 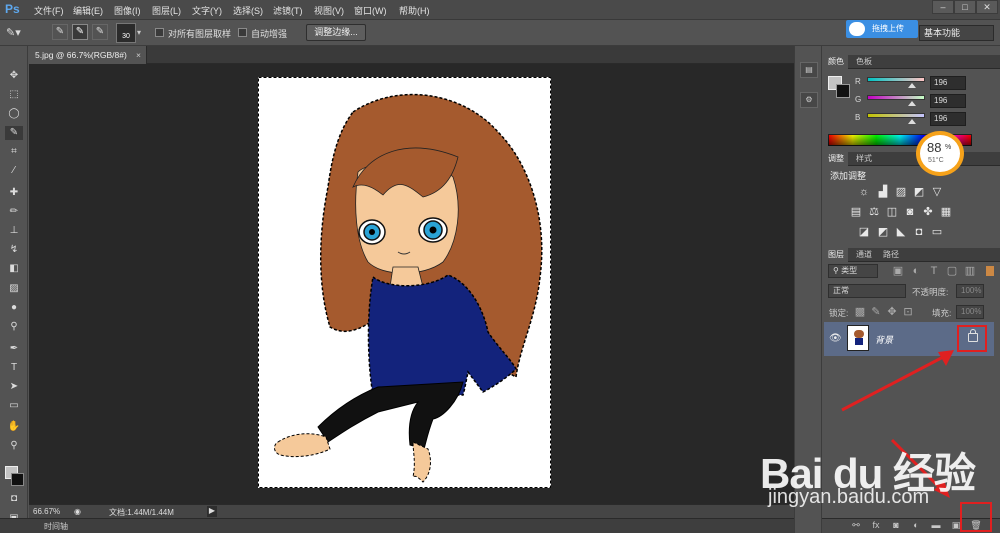 What do you see at coordinates (242, 32) in the screenshot?
I see `auto-enhance-checkbox` at bounding box center [242, 32].